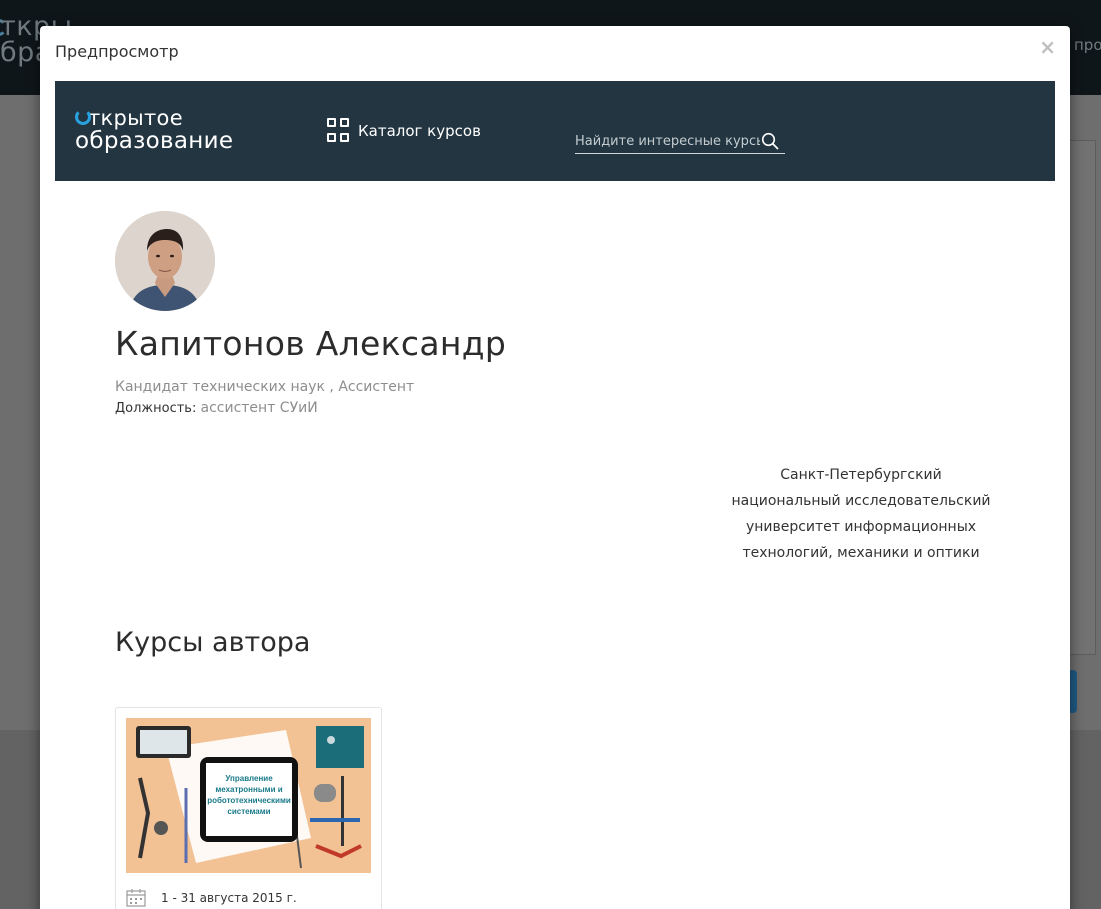 This screenshot has height=909, width=1101. Describe the element at coordinates (770, 141) in the screenshot. I see `search-icon` at that location.